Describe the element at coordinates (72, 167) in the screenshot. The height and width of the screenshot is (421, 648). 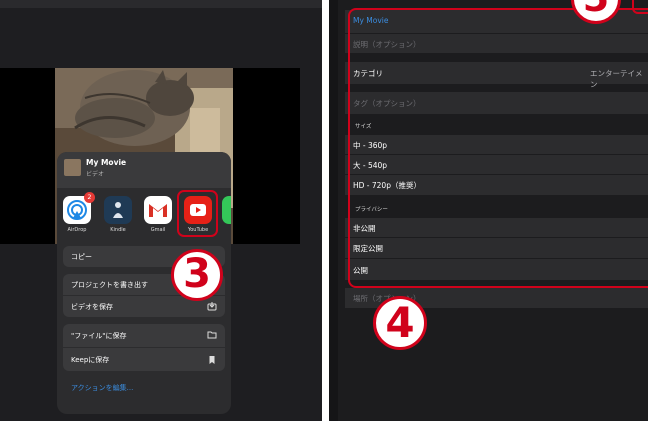
I see `video-thumbnail` at that location.